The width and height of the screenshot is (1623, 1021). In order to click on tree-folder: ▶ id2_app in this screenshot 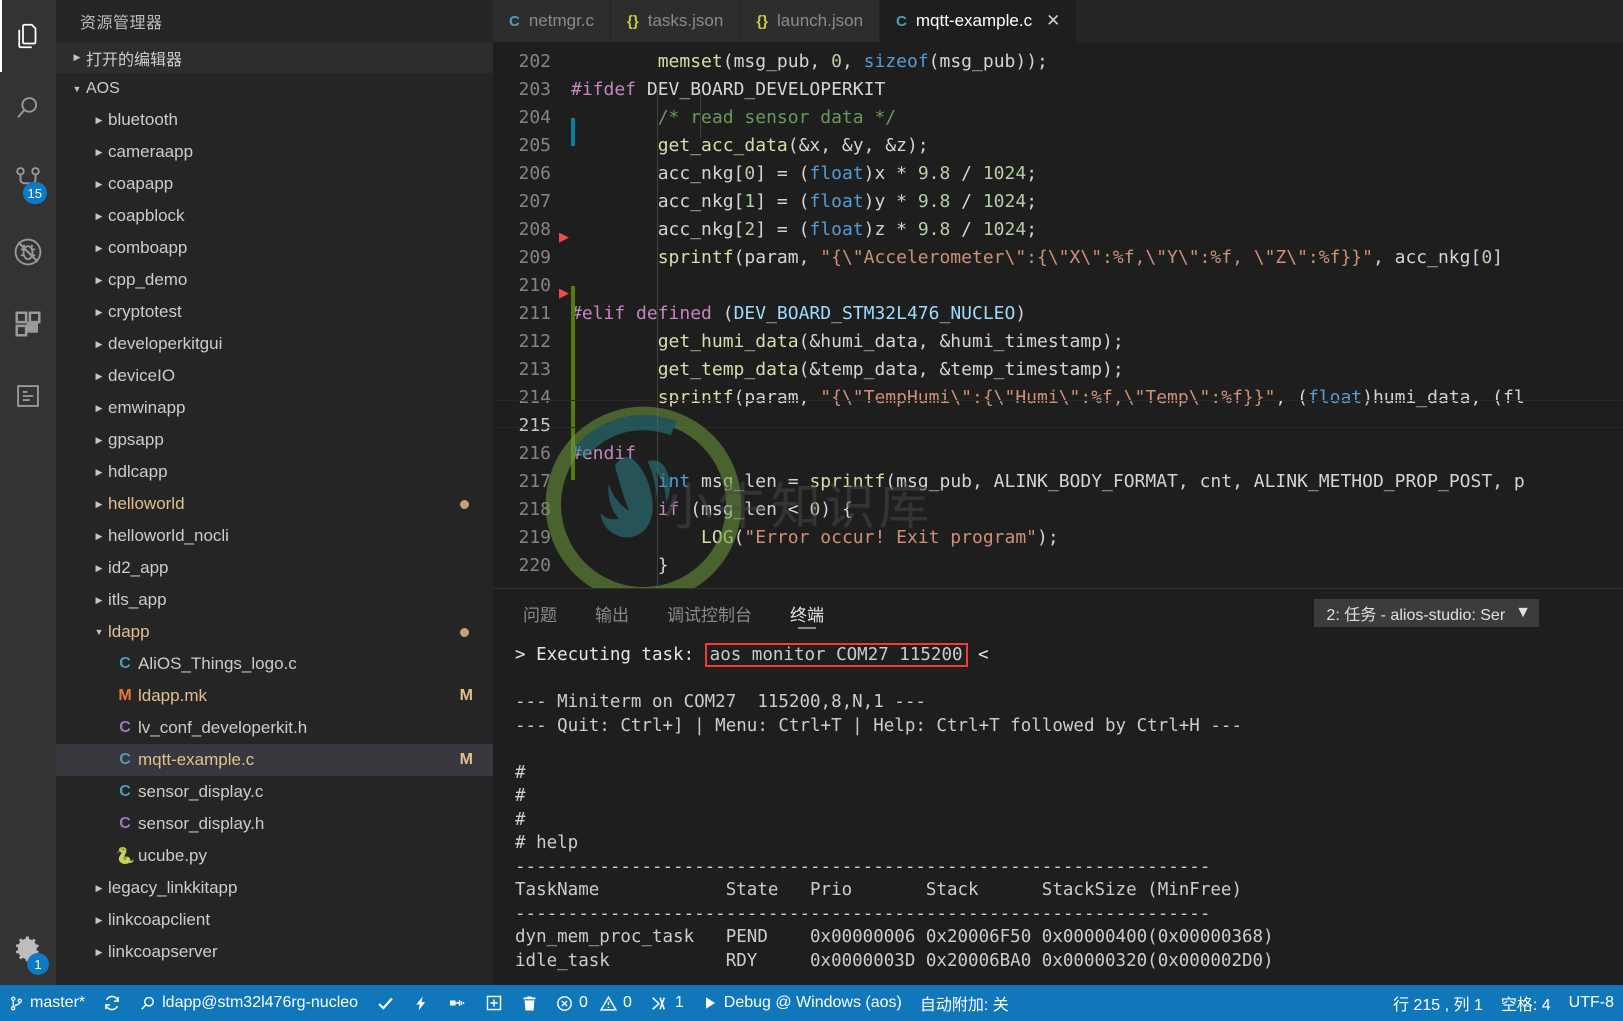, I will do `click(274, 568)`.